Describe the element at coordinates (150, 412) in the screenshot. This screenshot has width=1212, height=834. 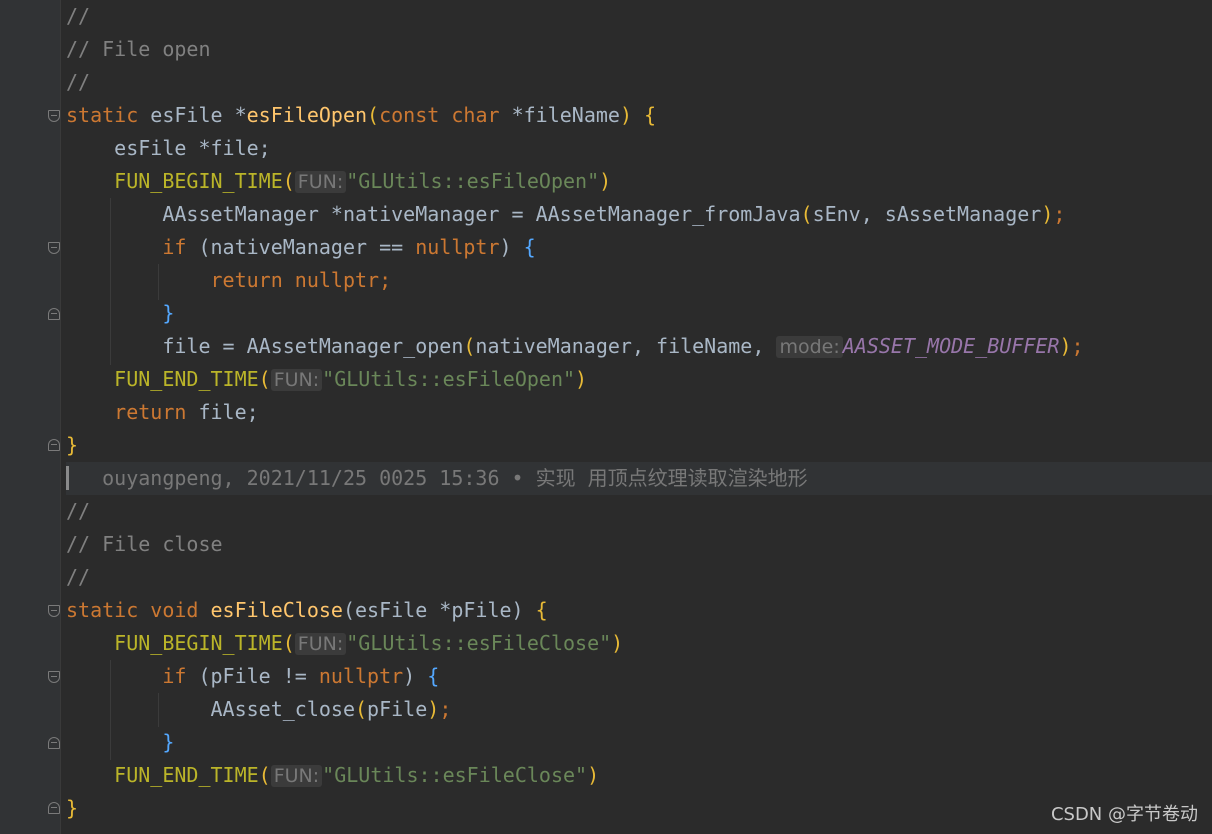
I see `keyword: return` at that location.